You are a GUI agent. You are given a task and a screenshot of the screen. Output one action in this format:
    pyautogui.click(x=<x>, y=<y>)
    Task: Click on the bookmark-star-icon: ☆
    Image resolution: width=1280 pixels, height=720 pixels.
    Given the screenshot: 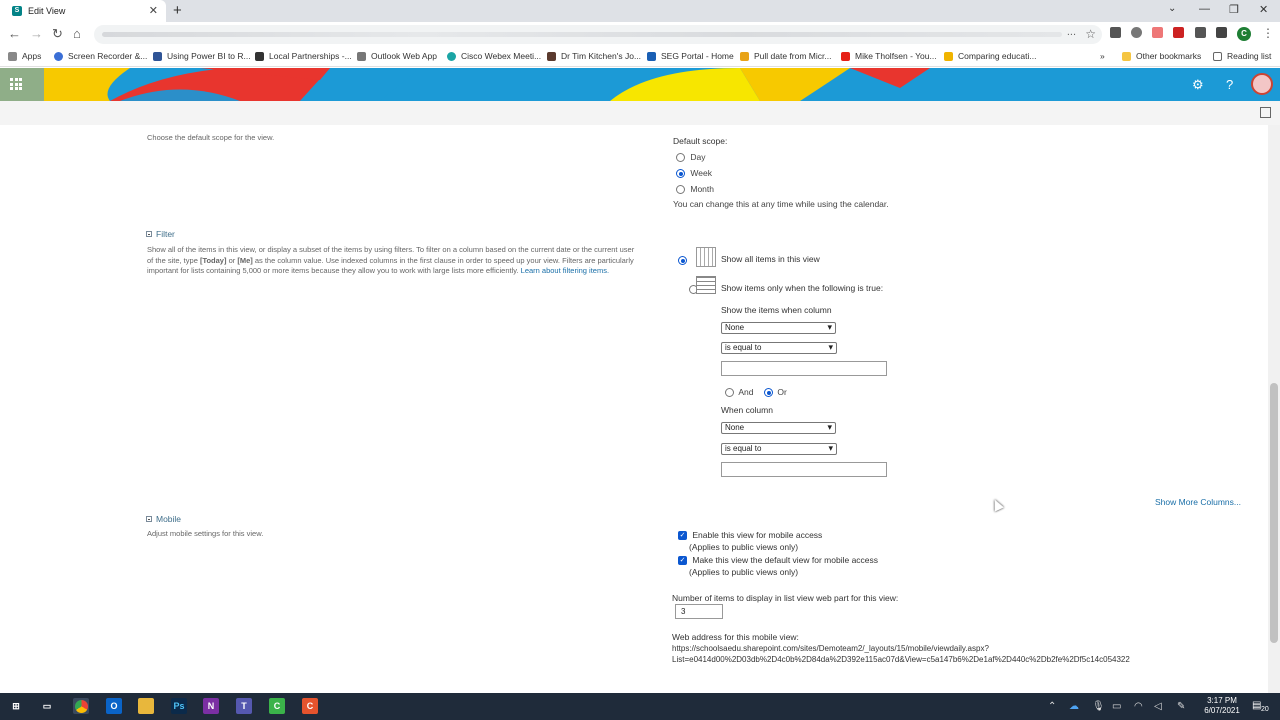 What is the action you would take?
    pyautogui.click(x=1090, y=34)
    